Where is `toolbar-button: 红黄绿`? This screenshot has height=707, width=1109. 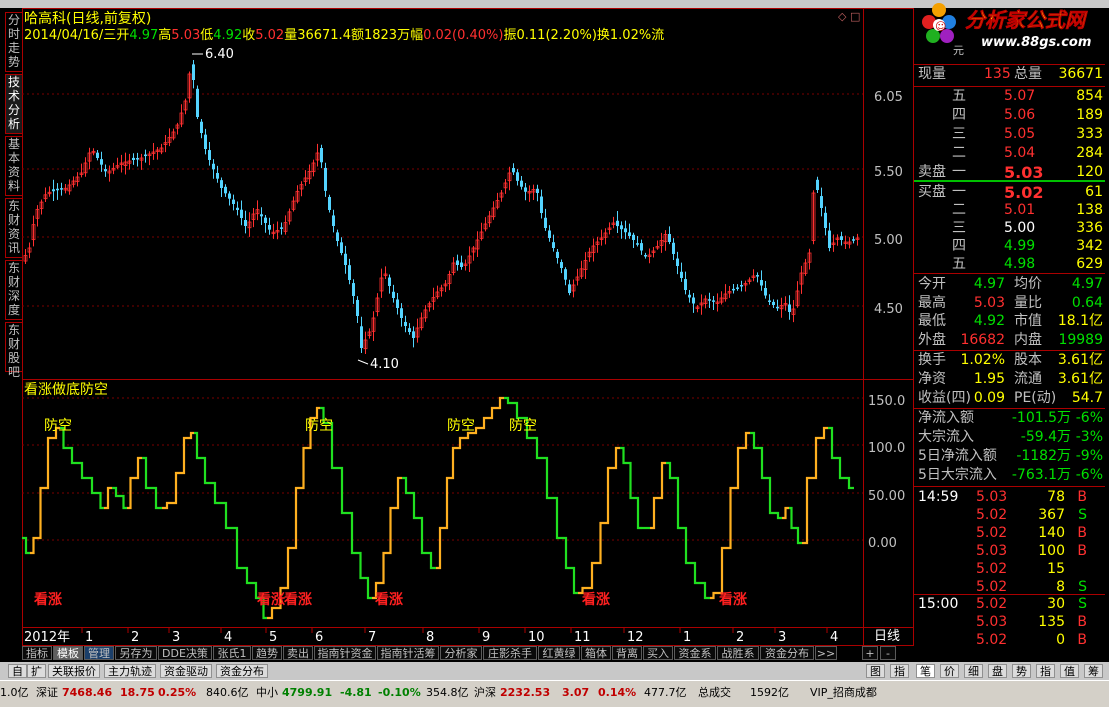 toolbar-button: 红黄绿 is located at coordinates (559, 653).